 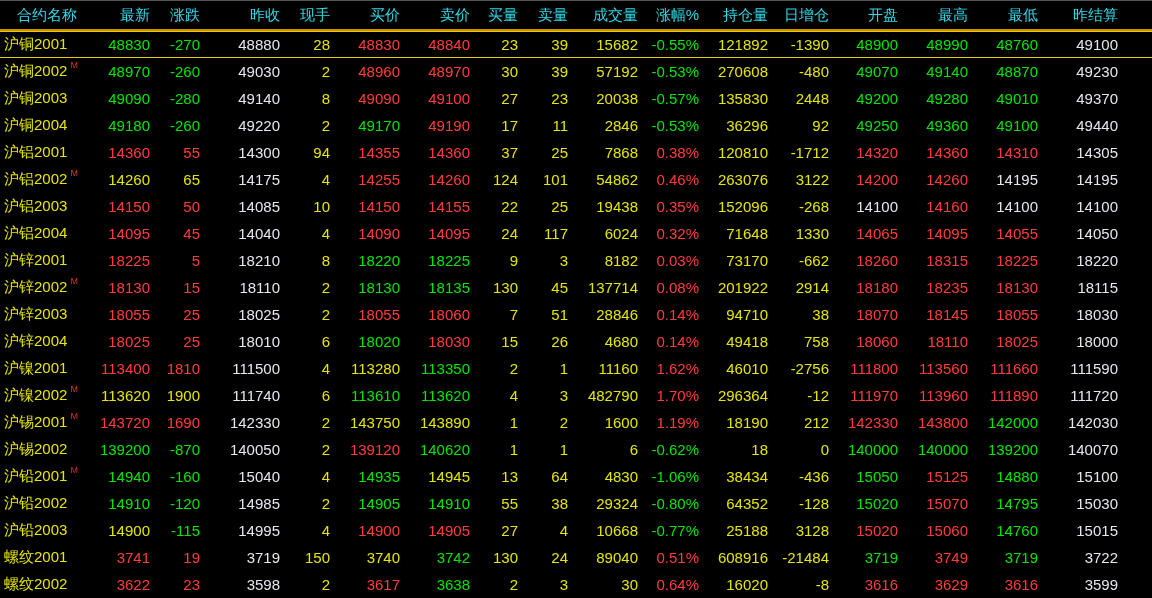 I want to click on quote-row: 沪铜2001 48830 -270 48880 28 48830 48840 23 39 15682 -0.55% 121892 -1390 48900 48990 48760 49100, so click(x=576, y=44).